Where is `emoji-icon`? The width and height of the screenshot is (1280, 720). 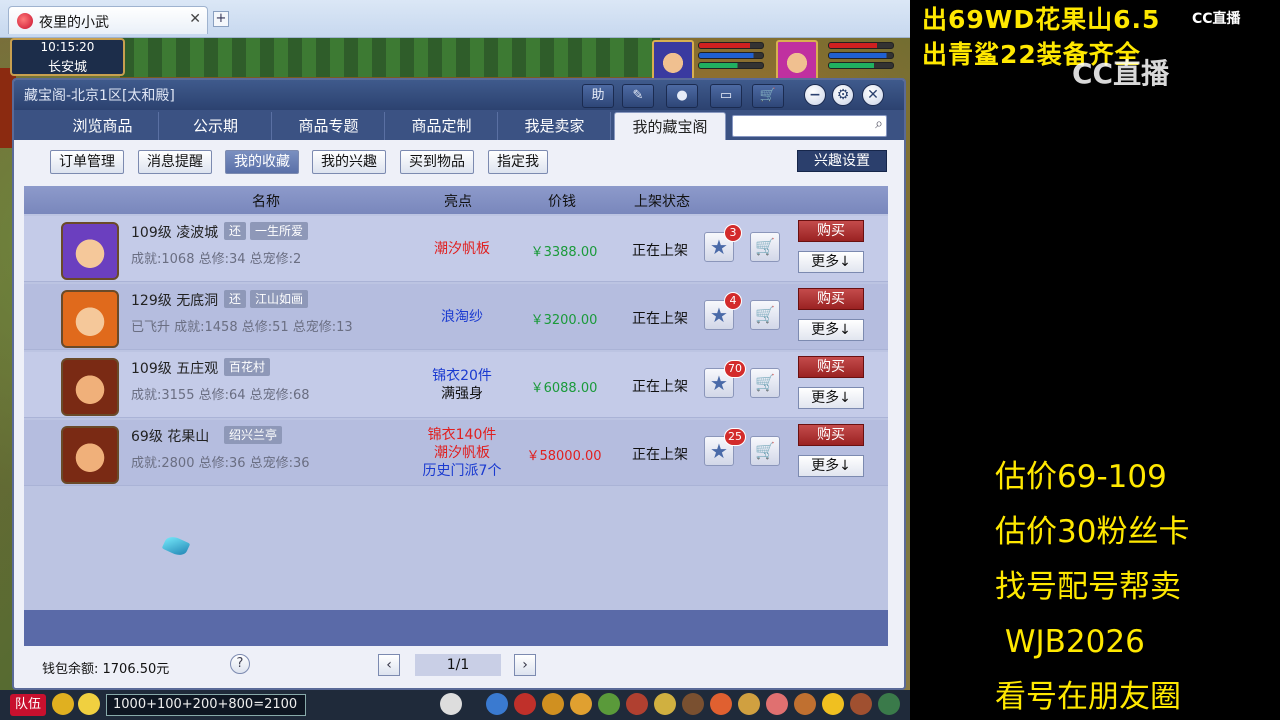 emoji-icon is located at coordinates (89, 704).